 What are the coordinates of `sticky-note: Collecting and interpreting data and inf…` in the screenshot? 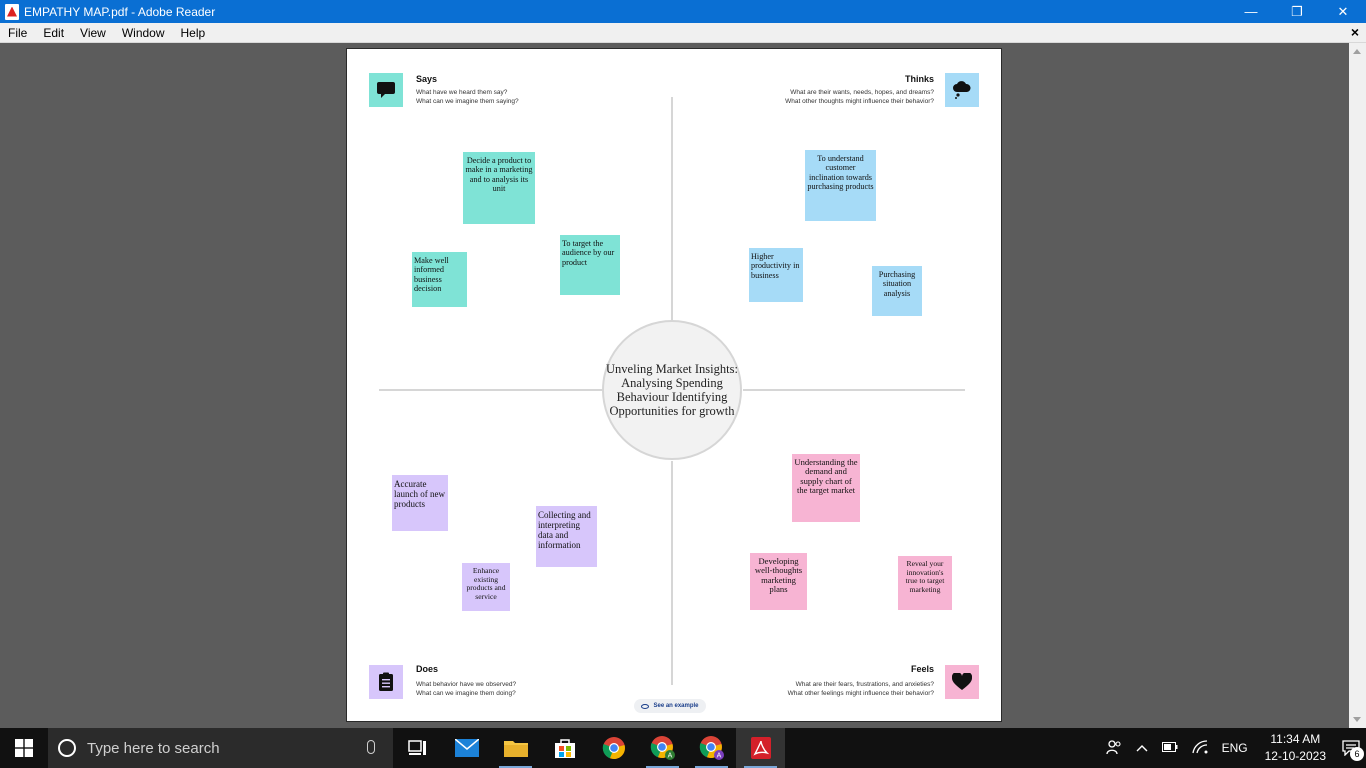 It's located at (566, 536).